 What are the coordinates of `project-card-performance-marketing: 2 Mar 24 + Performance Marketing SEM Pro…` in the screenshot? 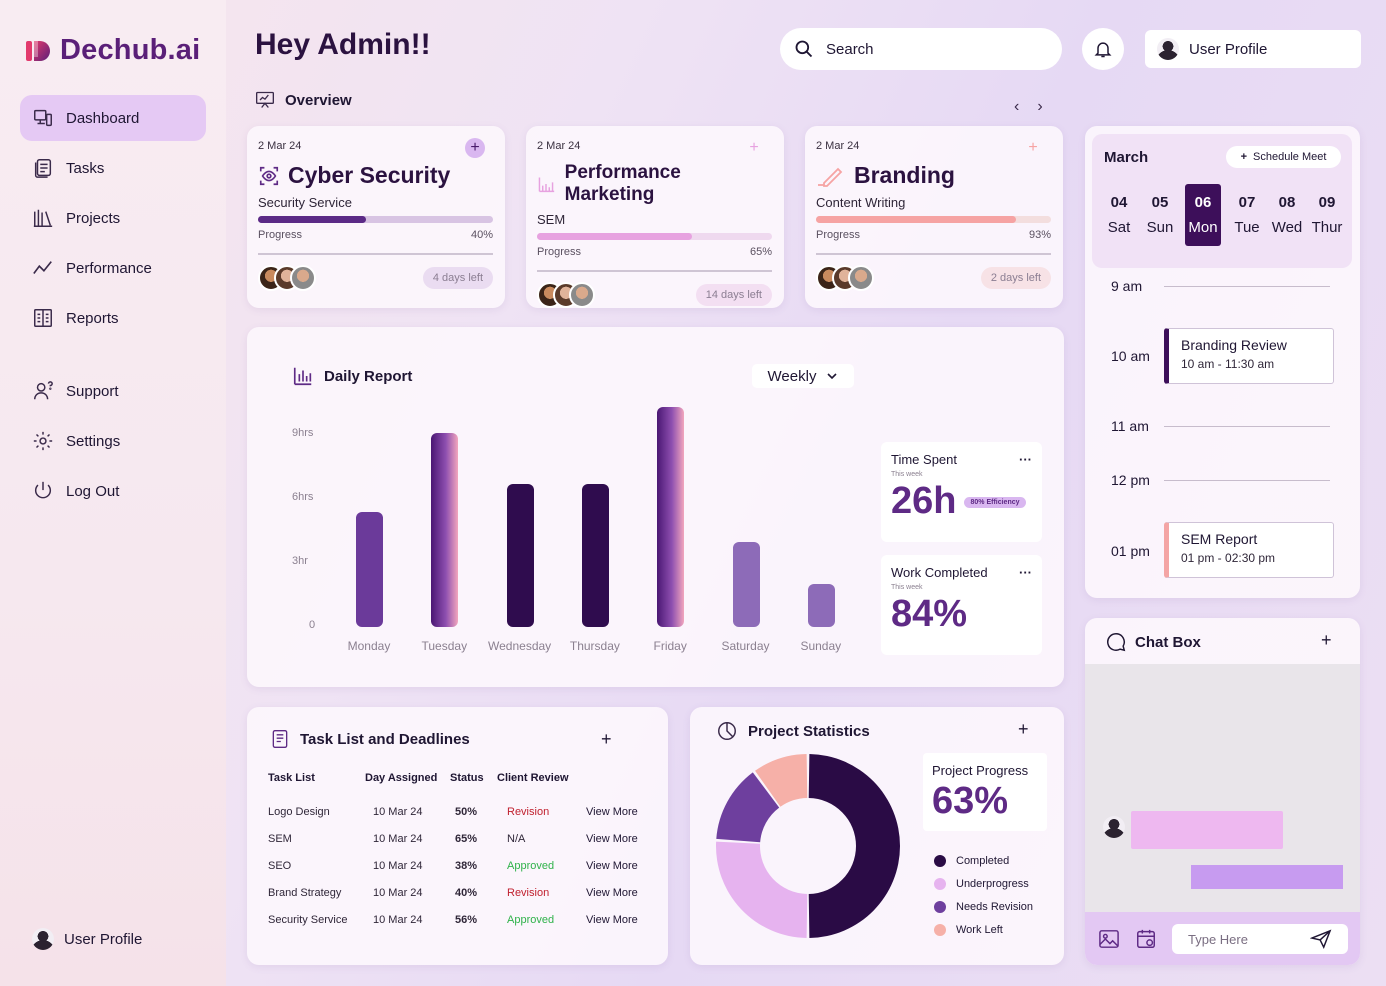 It's located at (655, 217).